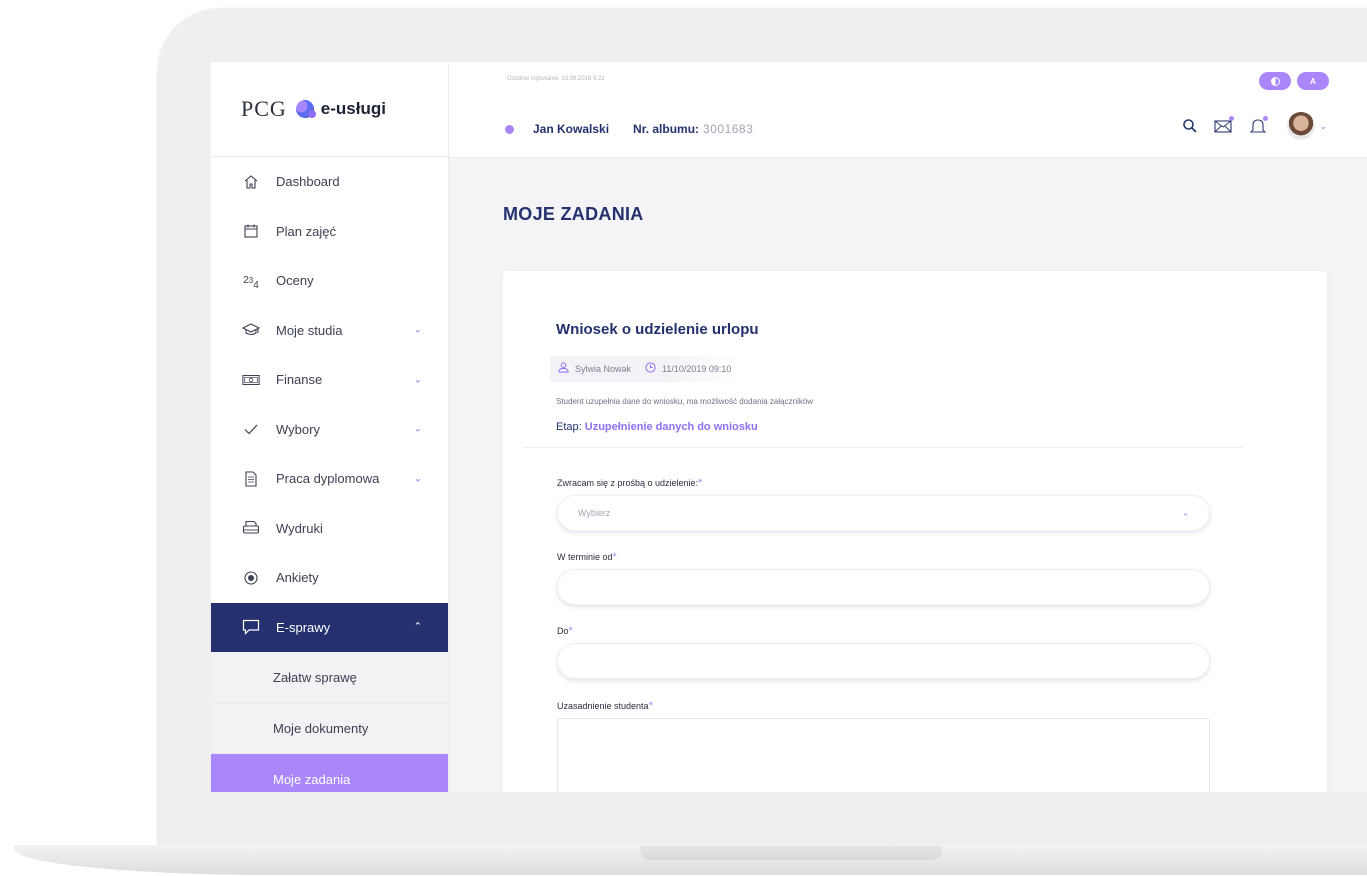 The height and width of the screenshot is (876, 1367). I want to click on justification-label-text: Uzasadnienie studenta, so click(603, 706).